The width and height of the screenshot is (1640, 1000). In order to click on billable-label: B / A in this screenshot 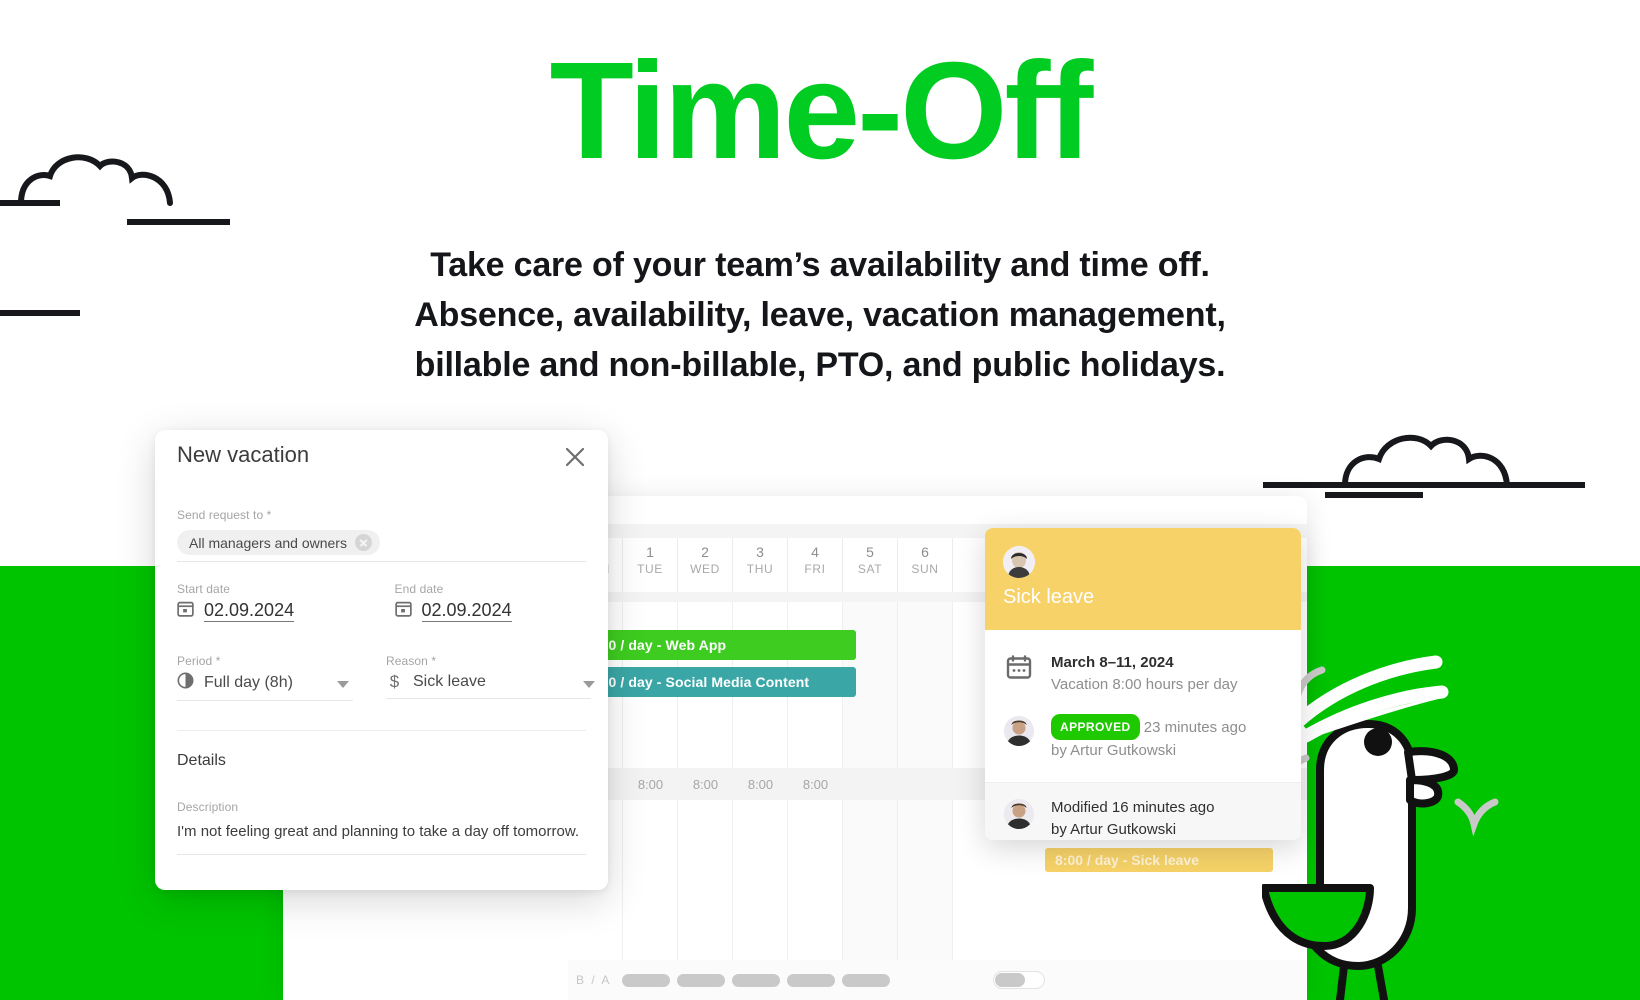, I will do `click(594, 980)`.